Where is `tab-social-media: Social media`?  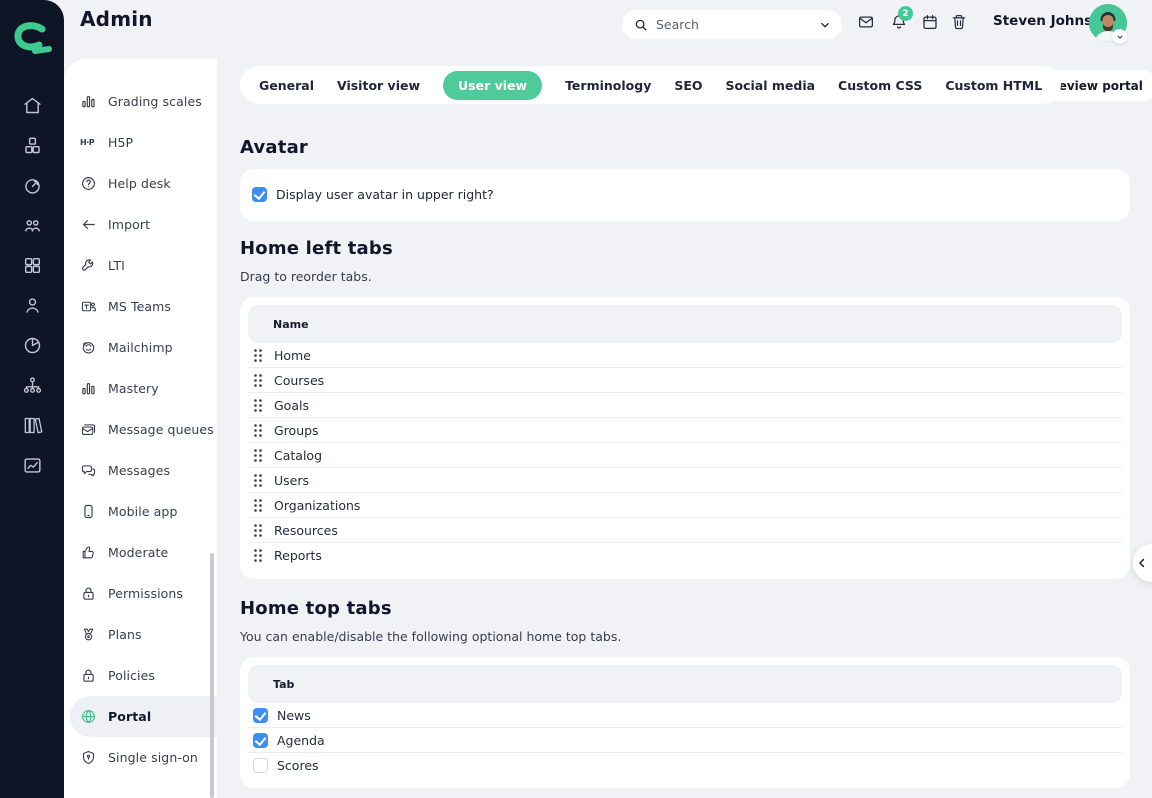 tab-social-media: Social media is located at coordinates (771, 85).